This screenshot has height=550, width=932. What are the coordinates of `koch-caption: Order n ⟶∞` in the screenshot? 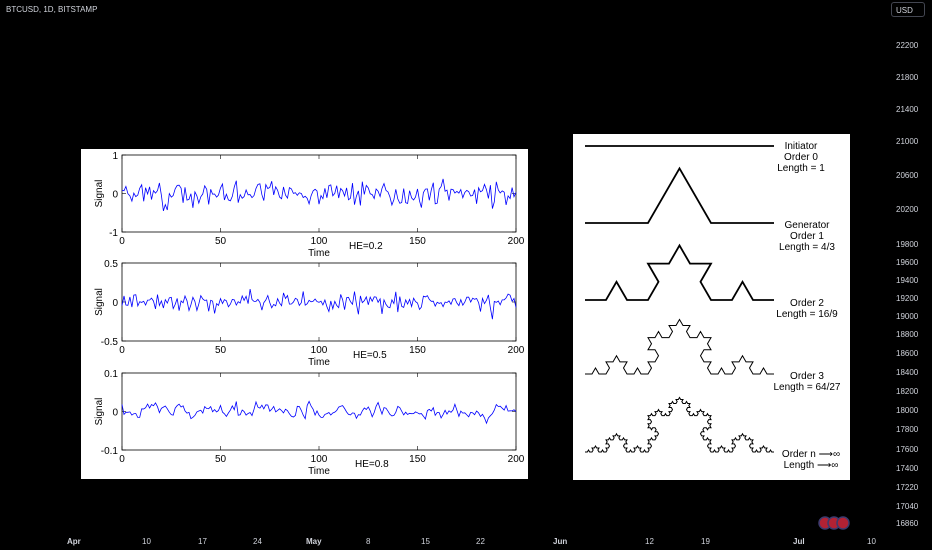 It's located at (811, 454).